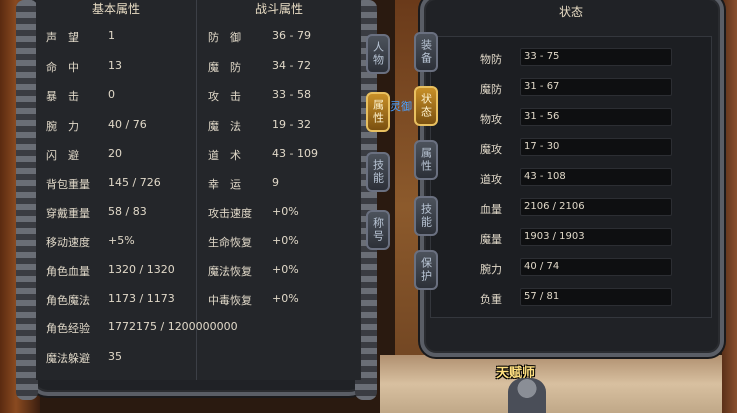 The width and height of the screenshot is (737, 413). I want to click on row-value: 145 / 726, so click(134, 182).